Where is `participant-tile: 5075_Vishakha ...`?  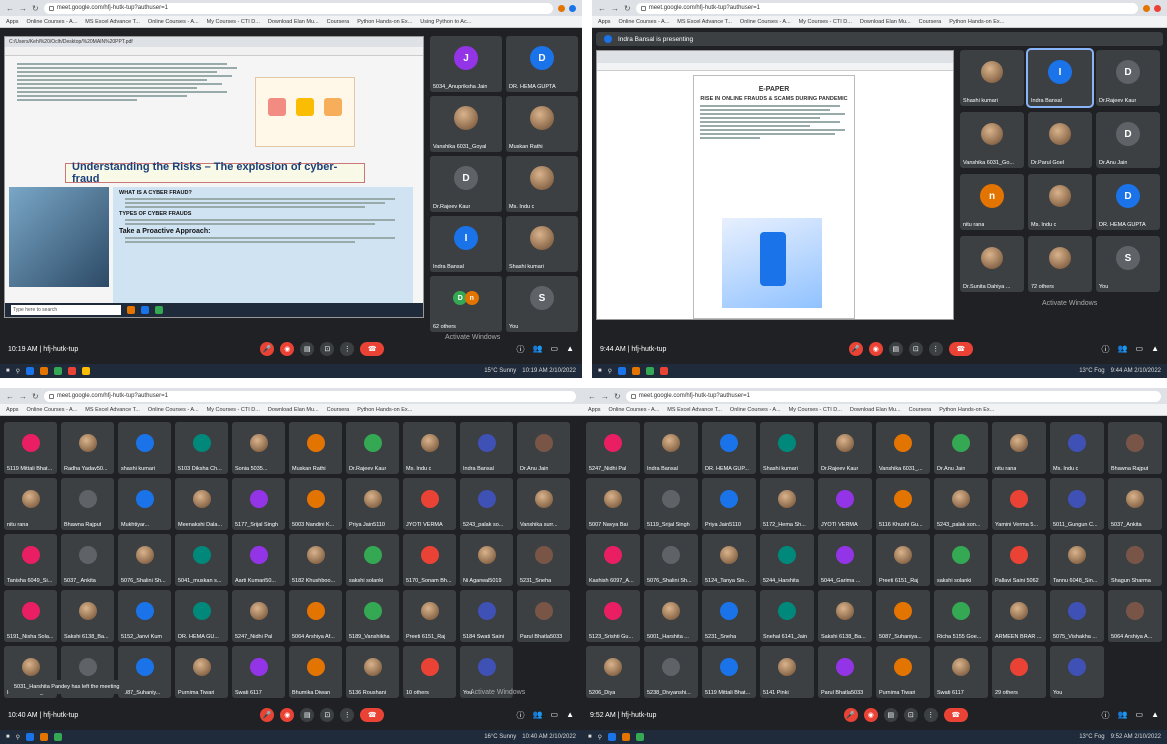
participant-tile: 5075_Vishakha ... is located at coordinates (1077, 616).